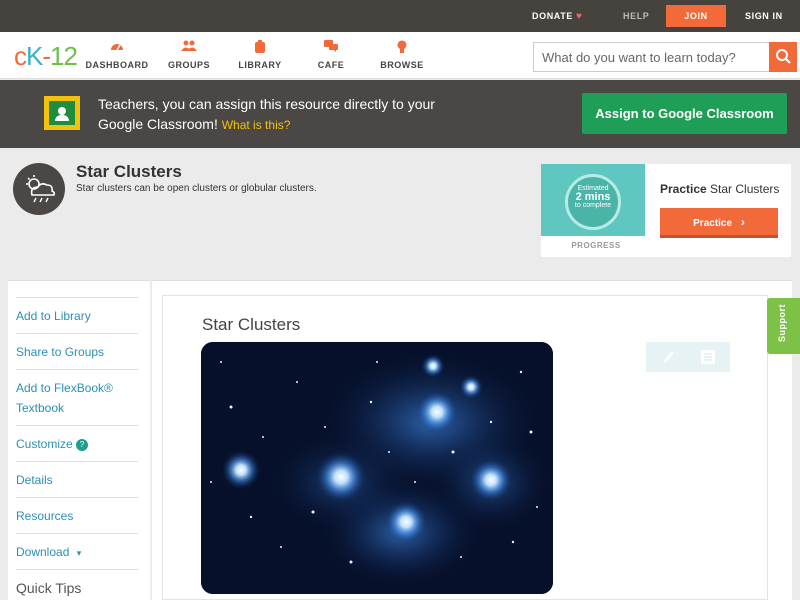 This screenshot has height=600, width=800. What do you see at coordinates (82, 445) in the screenshot?
I see `help-icon: ?` at bounding box center [82, 445].